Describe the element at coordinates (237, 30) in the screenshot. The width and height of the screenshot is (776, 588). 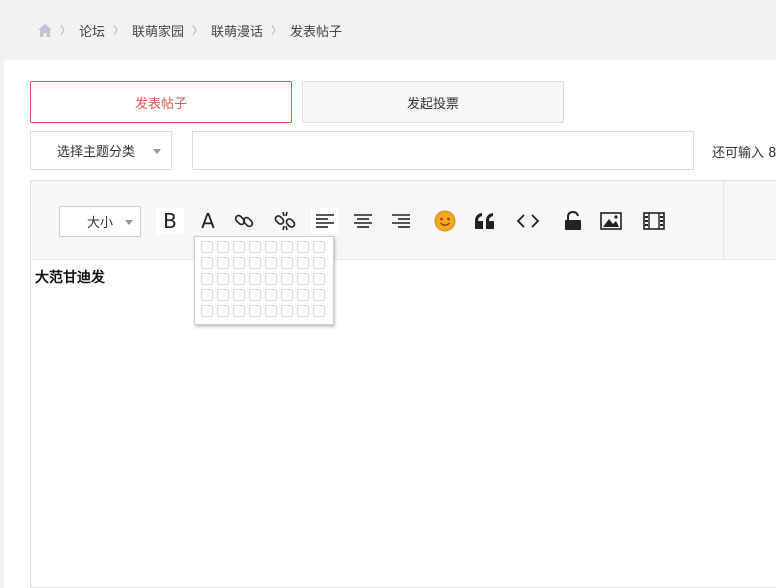
I see `breadcrumb-item-board: 联萌漫话` at that location.